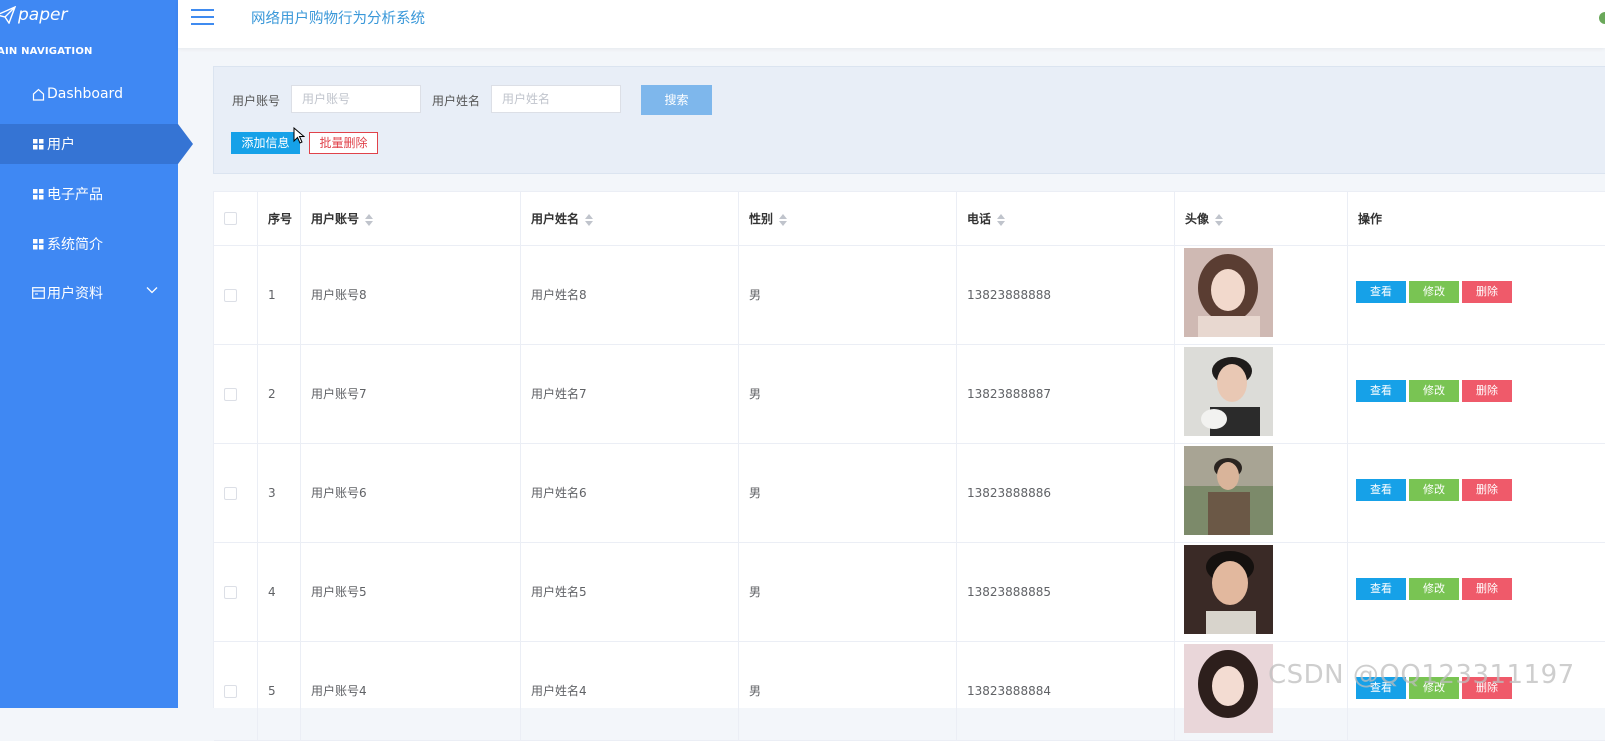 The height and width of the screenshot is (741, 1605). Describe the element at coordinates (202, 17) in the screenshot. I see `menu-toggle-icon` at that location.